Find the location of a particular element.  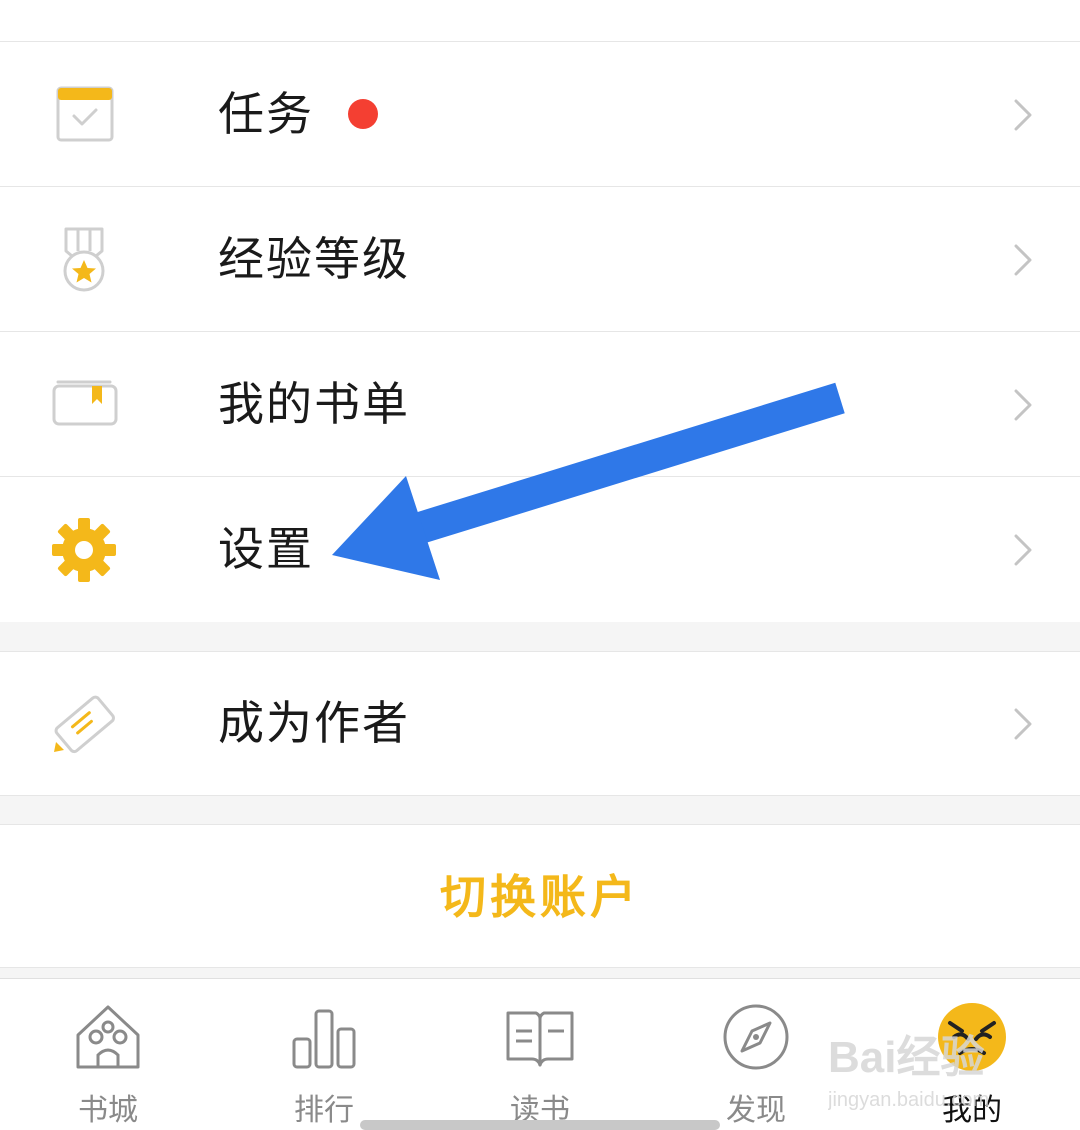

house-icon is located at coordinates (108, 1037).